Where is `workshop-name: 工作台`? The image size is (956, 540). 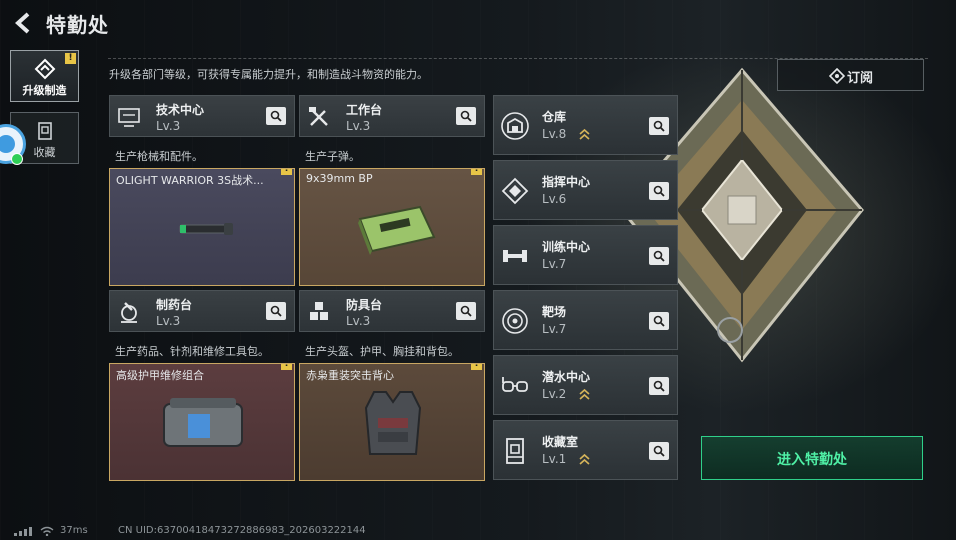
workshop-name: 工作台 is located at coordinates (364, 110).